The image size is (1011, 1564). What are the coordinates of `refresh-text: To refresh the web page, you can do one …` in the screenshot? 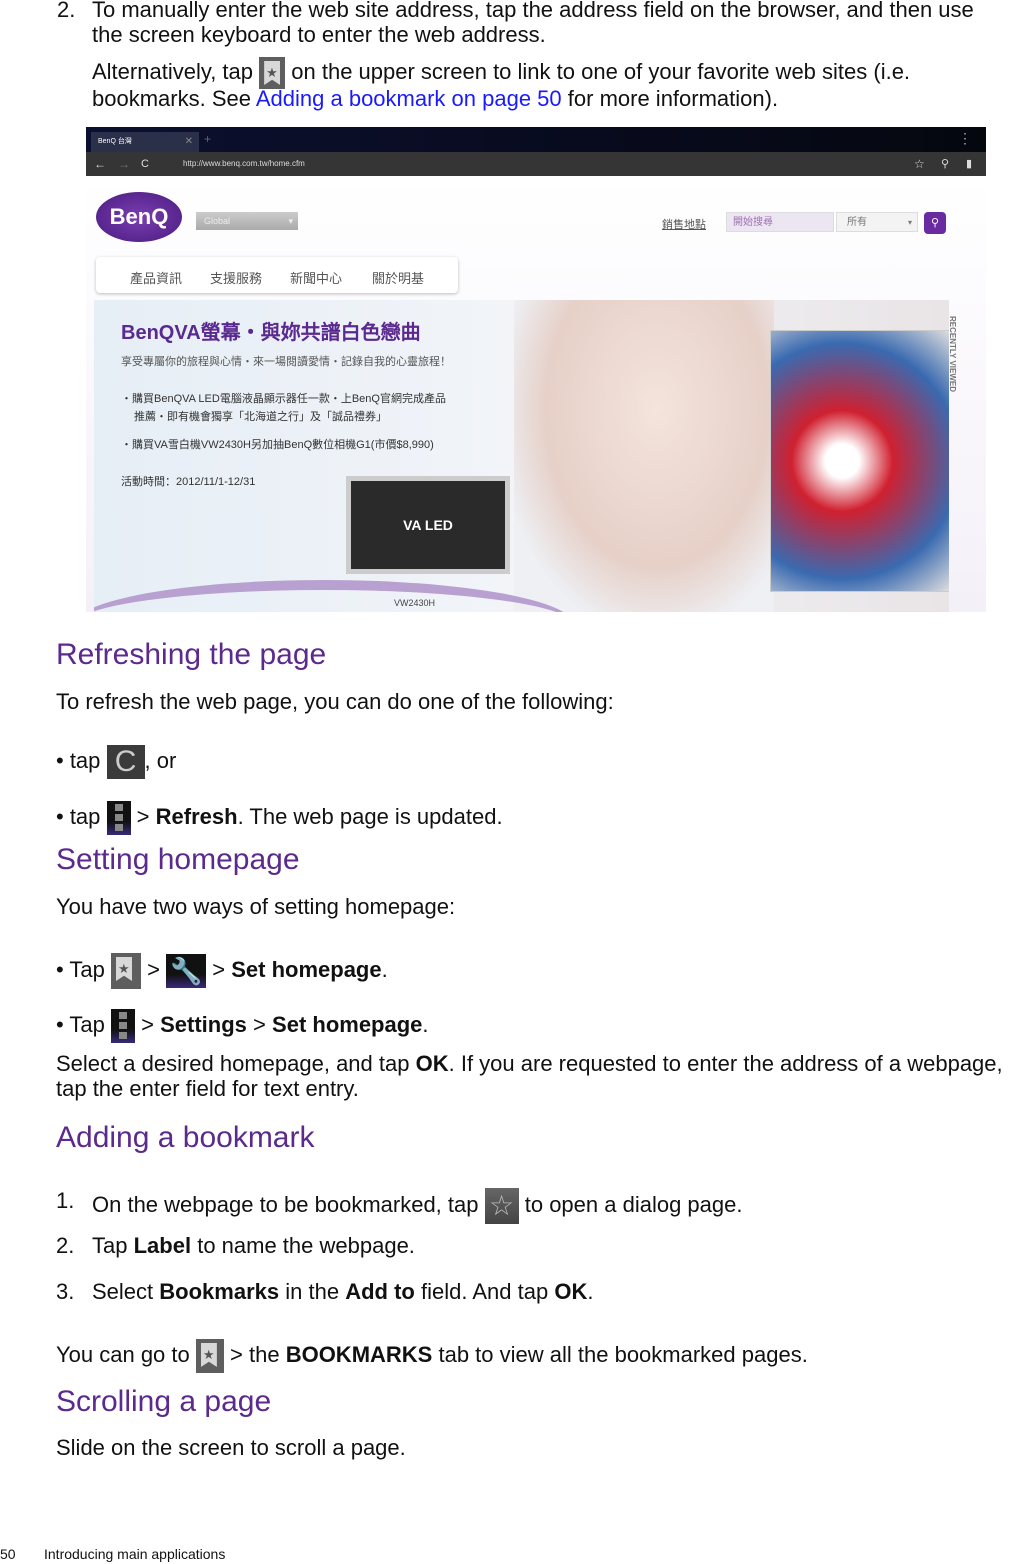 It's located at (335, 701).